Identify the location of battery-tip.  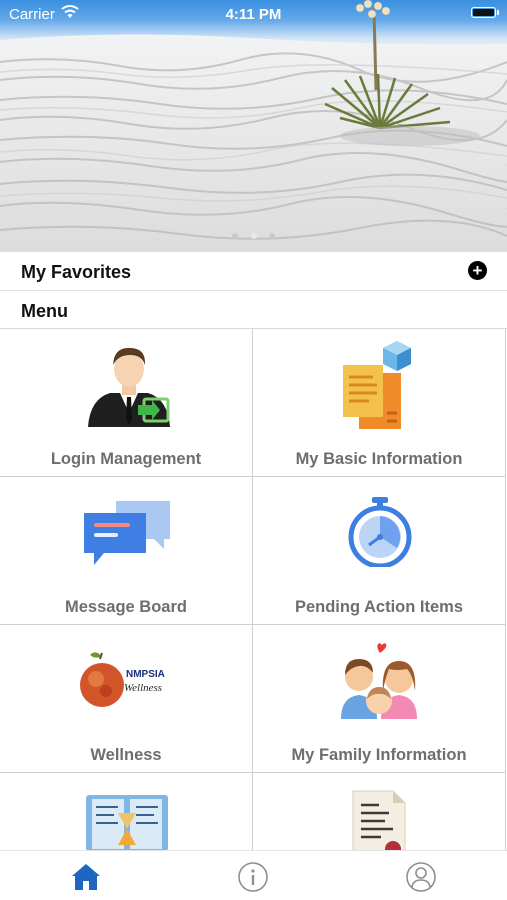
(498, 12).